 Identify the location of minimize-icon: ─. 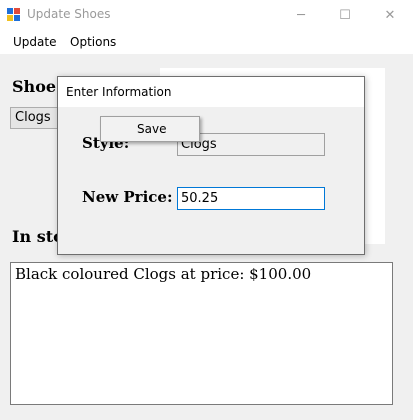
(301, 15).